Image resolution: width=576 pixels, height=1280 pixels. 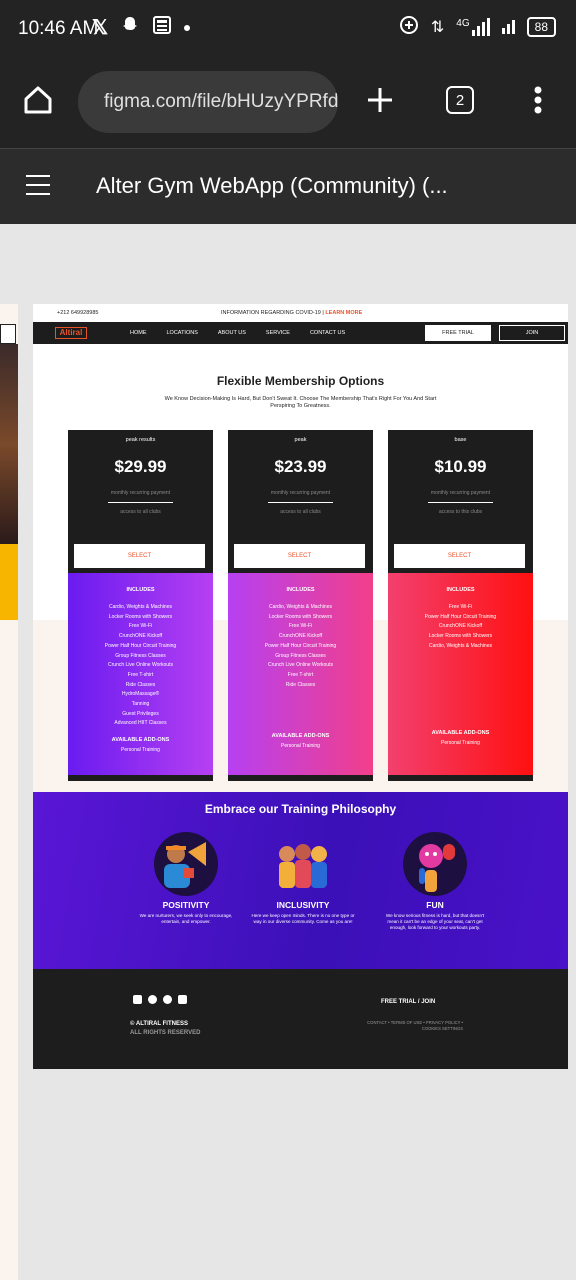 What do you see at coordinates (541, 26) in the screenshot?
I see `battery-indicator: 88` at bounding box center [541, 26].